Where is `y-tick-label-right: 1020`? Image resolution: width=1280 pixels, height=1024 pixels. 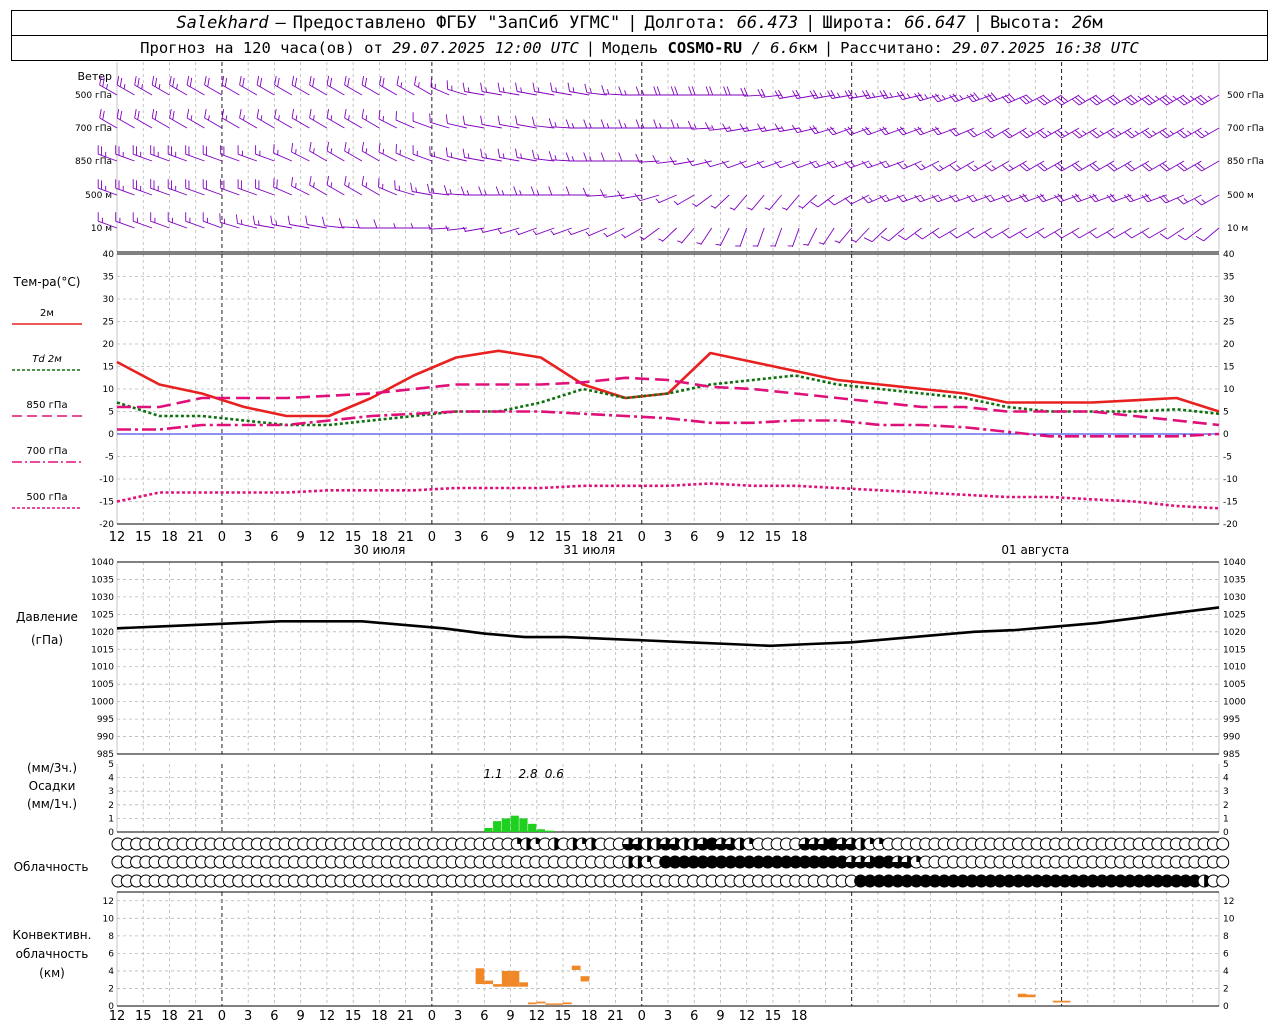
y-tick-label-right: 1020 is located at coordinates (1234, 633).